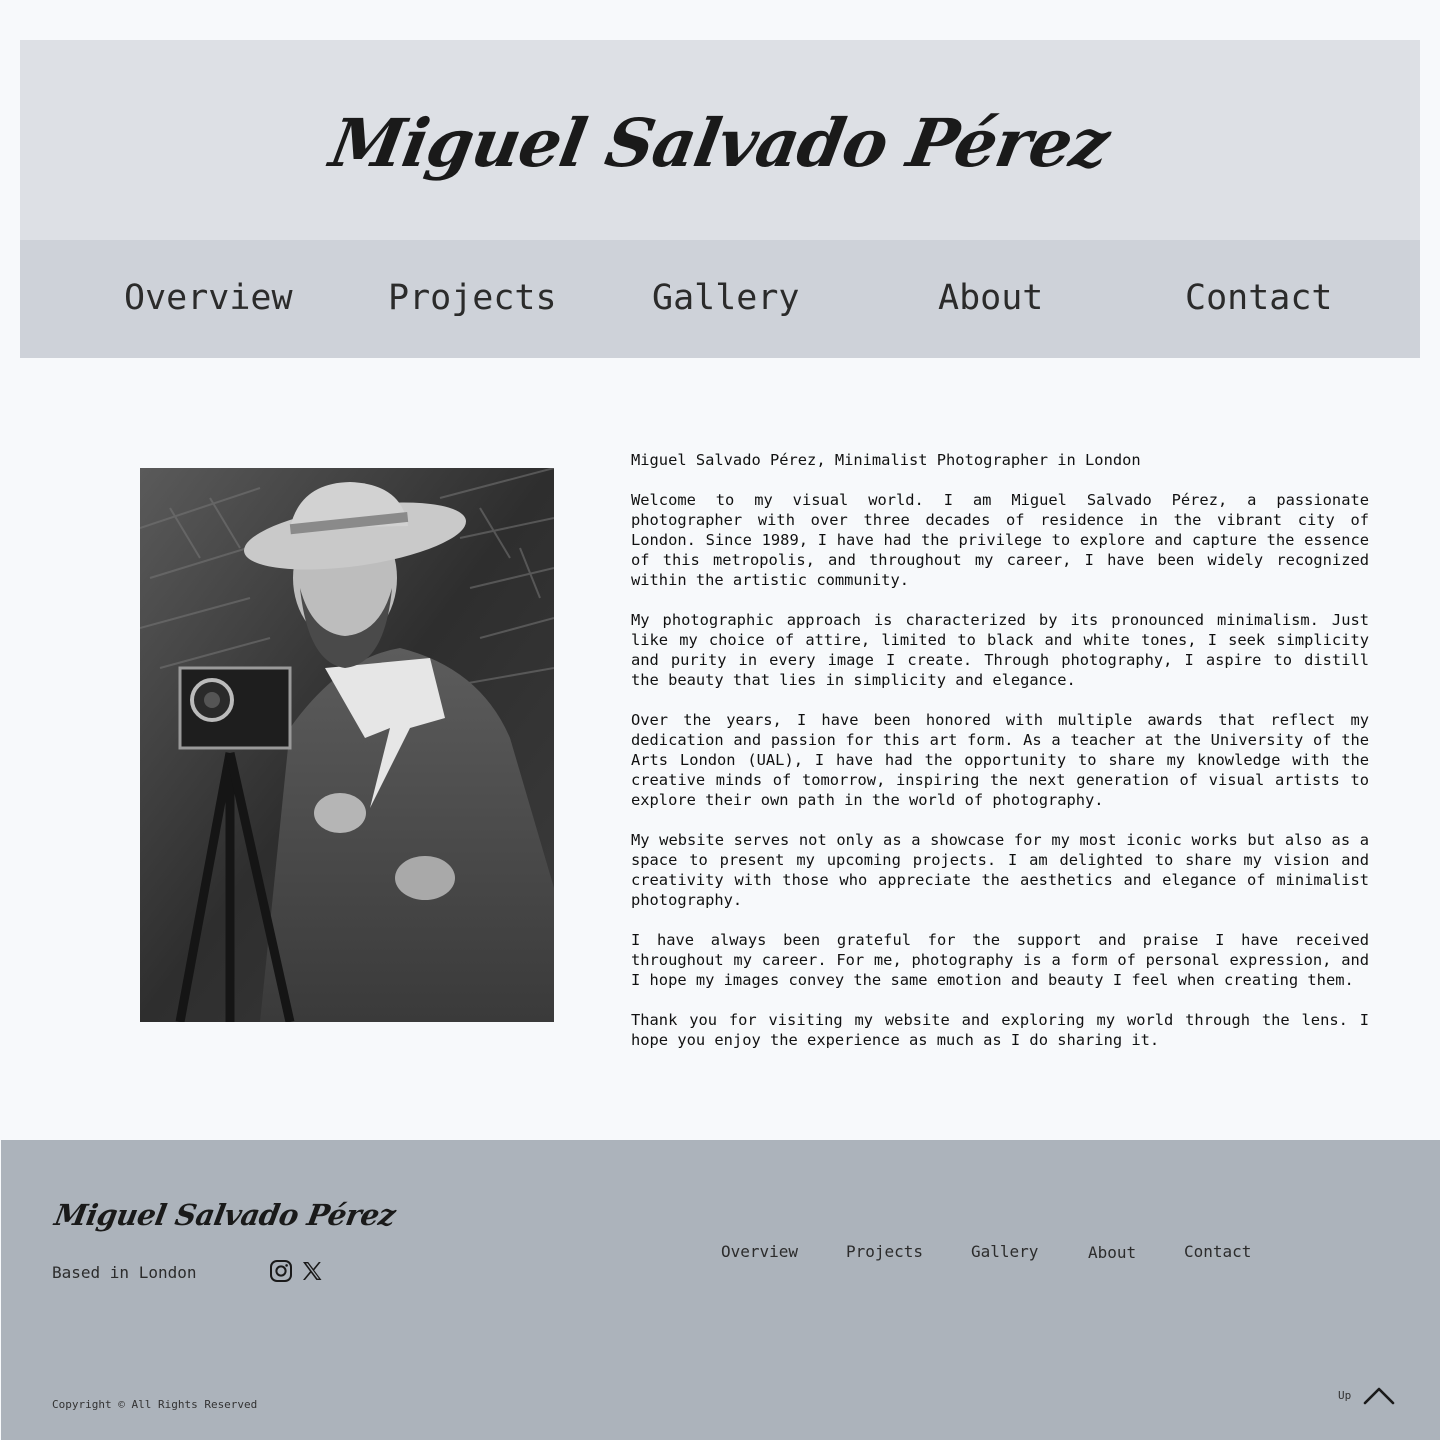 This screenshot has width=1440, height=1440. I want to click on chevron-up-icon, so click(1379, 1395).